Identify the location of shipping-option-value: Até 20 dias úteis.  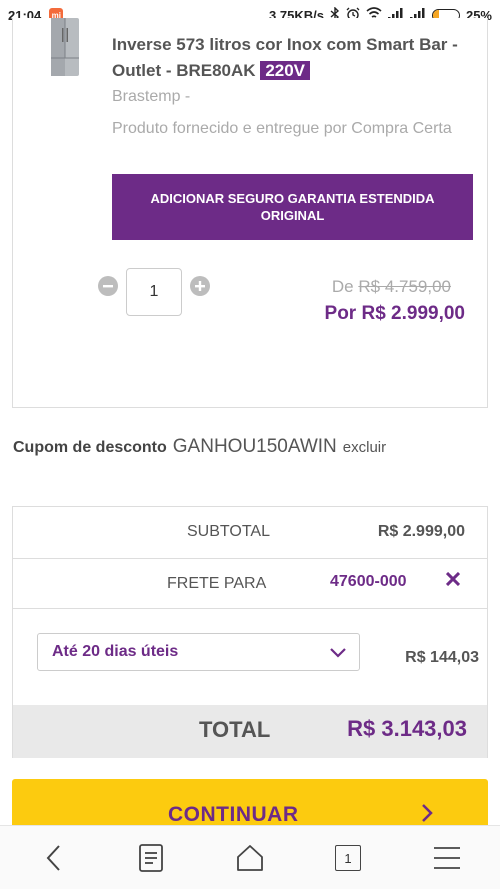
(115, 651).